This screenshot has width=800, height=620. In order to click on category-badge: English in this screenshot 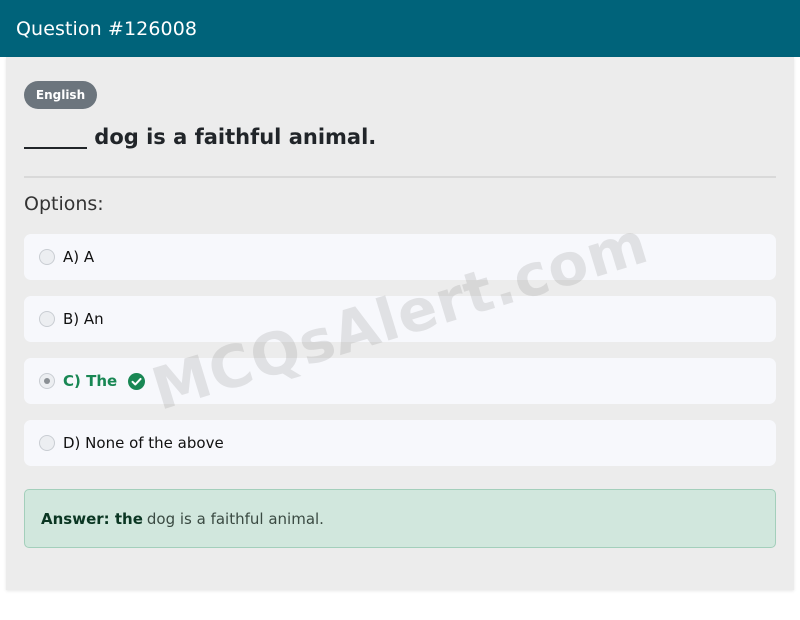, I will do `click(60, 95)`.